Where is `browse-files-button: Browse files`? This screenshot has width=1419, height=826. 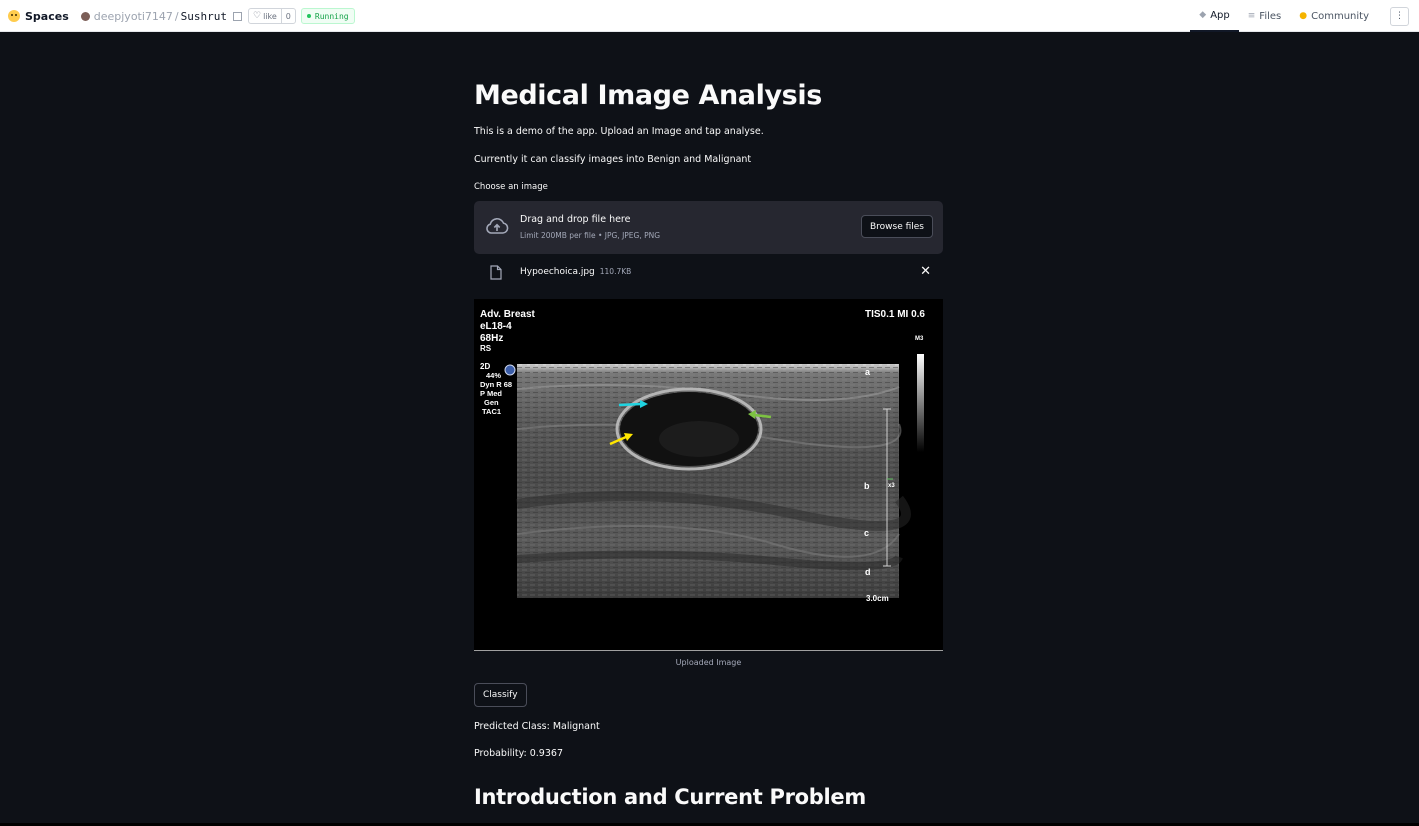 browse-files-button: Browse files is located at coordinates (896, 226).